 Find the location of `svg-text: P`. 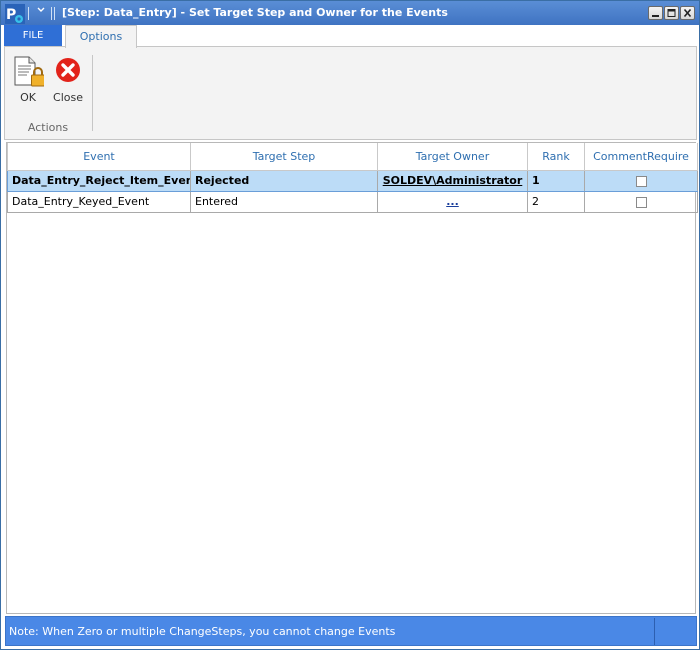

svg-text: P is located at coordinates (11, 15).